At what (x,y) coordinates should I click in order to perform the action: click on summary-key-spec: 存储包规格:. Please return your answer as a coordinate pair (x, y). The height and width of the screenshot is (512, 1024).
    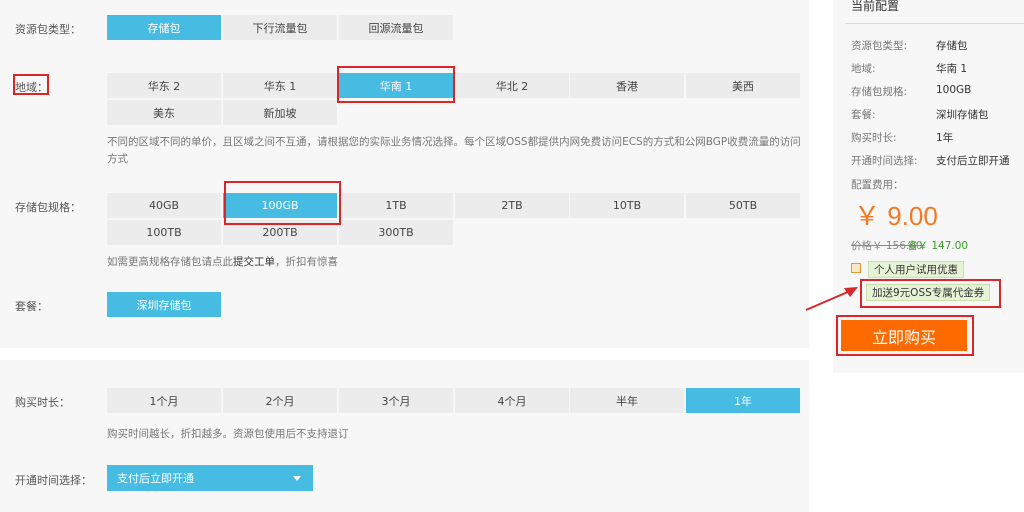
    Looking at the image, I should click on (879, 92).